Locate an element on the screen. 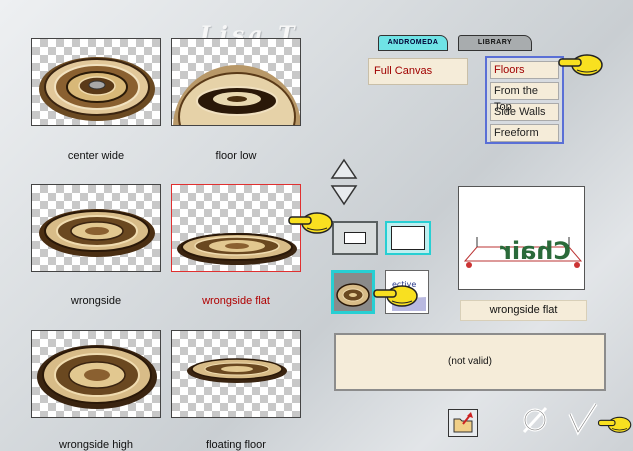 Image resolution: width=633 pixels, height=451 pixels. chevron-up-icon is located at coordinates (344, 168).